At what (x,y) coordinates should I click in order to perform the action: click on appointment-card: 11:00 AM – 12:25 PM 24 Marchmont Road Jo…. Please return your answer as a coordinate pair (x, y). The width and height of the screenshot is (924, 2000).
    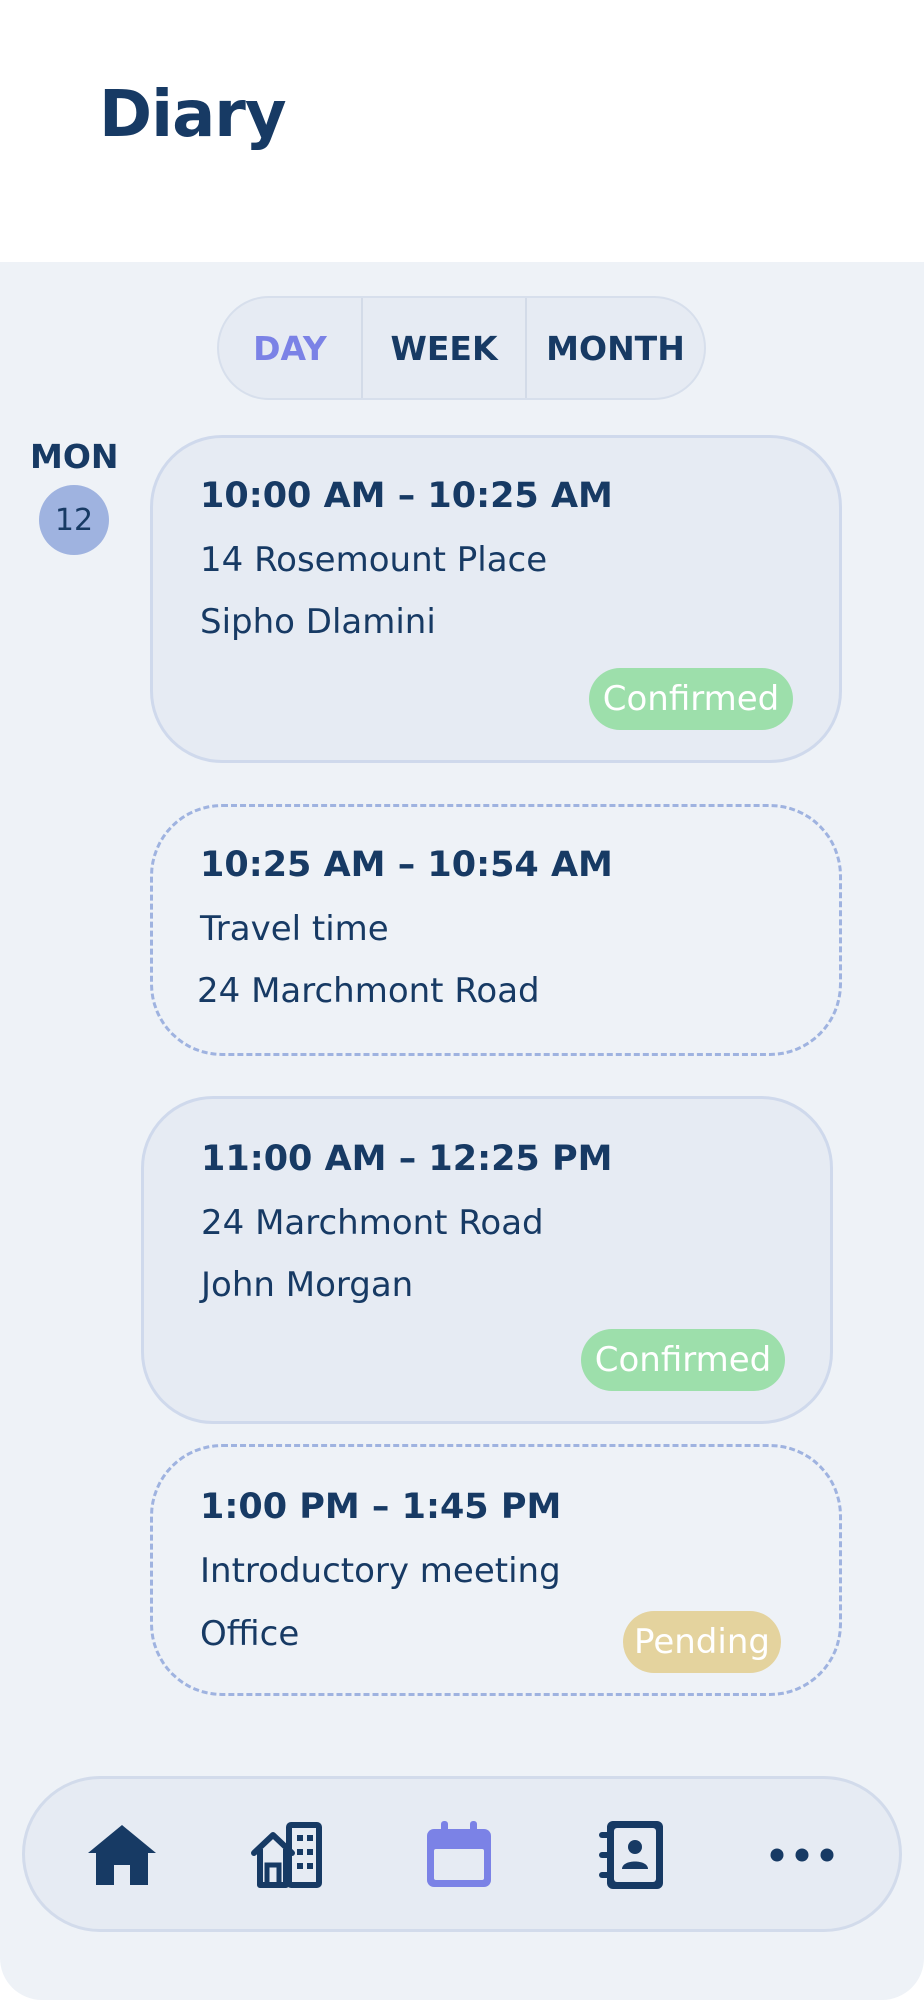
    Looking at the image, I should click on (487, 1260).